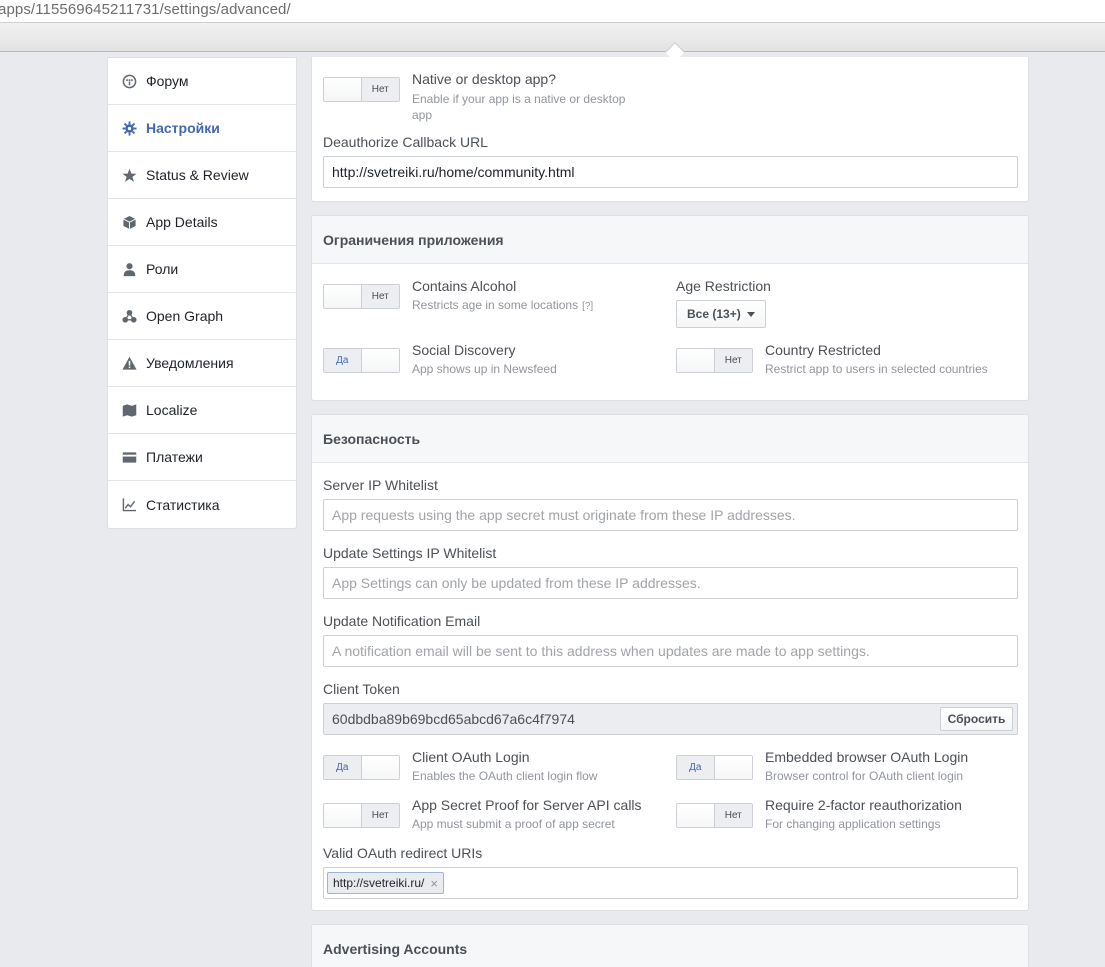  I want to click on country-restricted-title: Country Restricted, so click(823, 350).